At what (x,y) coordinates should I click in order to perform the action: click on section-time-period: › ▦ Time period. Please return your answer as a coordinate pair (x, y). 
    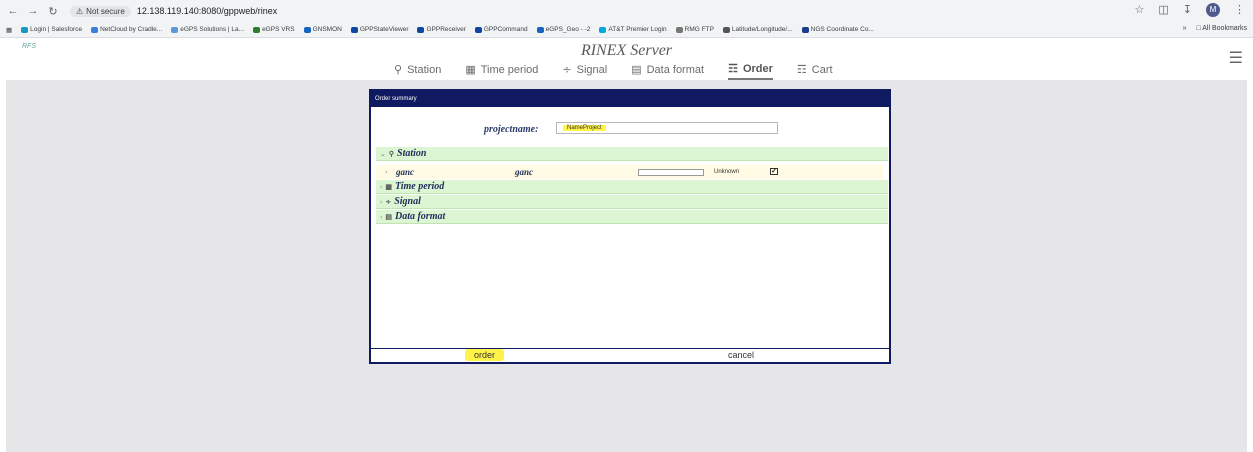
    Looking at the image, I should click on (632, 187).